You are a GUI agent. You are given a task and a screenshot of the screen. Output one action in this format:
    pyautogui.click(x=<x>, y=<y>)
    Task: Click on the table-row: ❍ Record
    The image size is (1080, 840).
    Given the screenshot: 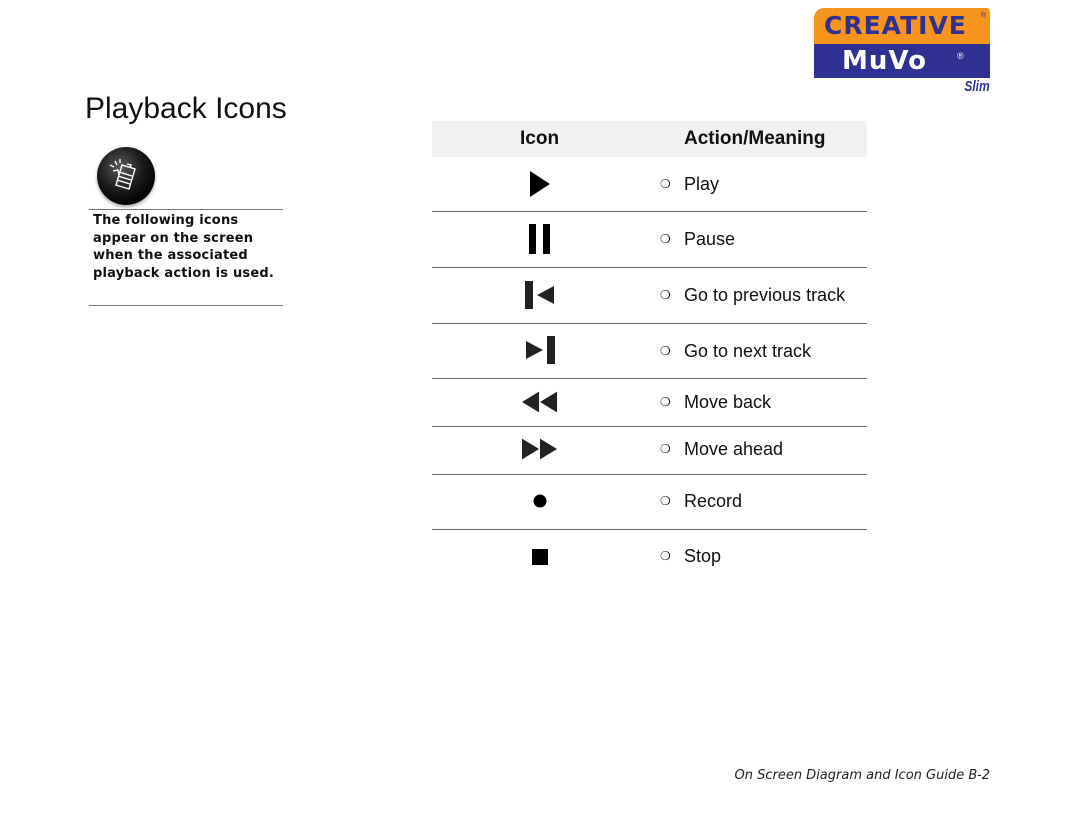 What is the action you would take?
    pyautogui.click(x=649, y=502)
    